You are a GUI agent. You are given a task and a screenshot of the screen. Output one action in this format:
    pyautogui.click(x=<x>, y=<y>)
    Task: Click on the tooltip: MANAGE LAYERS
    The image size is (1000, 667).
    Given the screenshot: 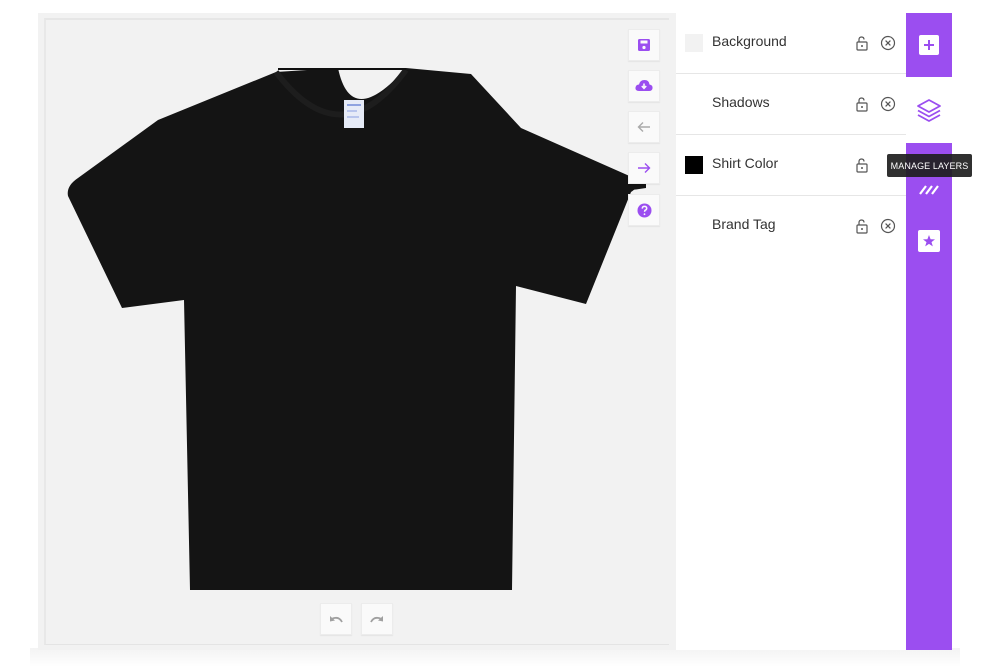 What is the action you would take?
    pyautogui.click(x=929, y=165)
    